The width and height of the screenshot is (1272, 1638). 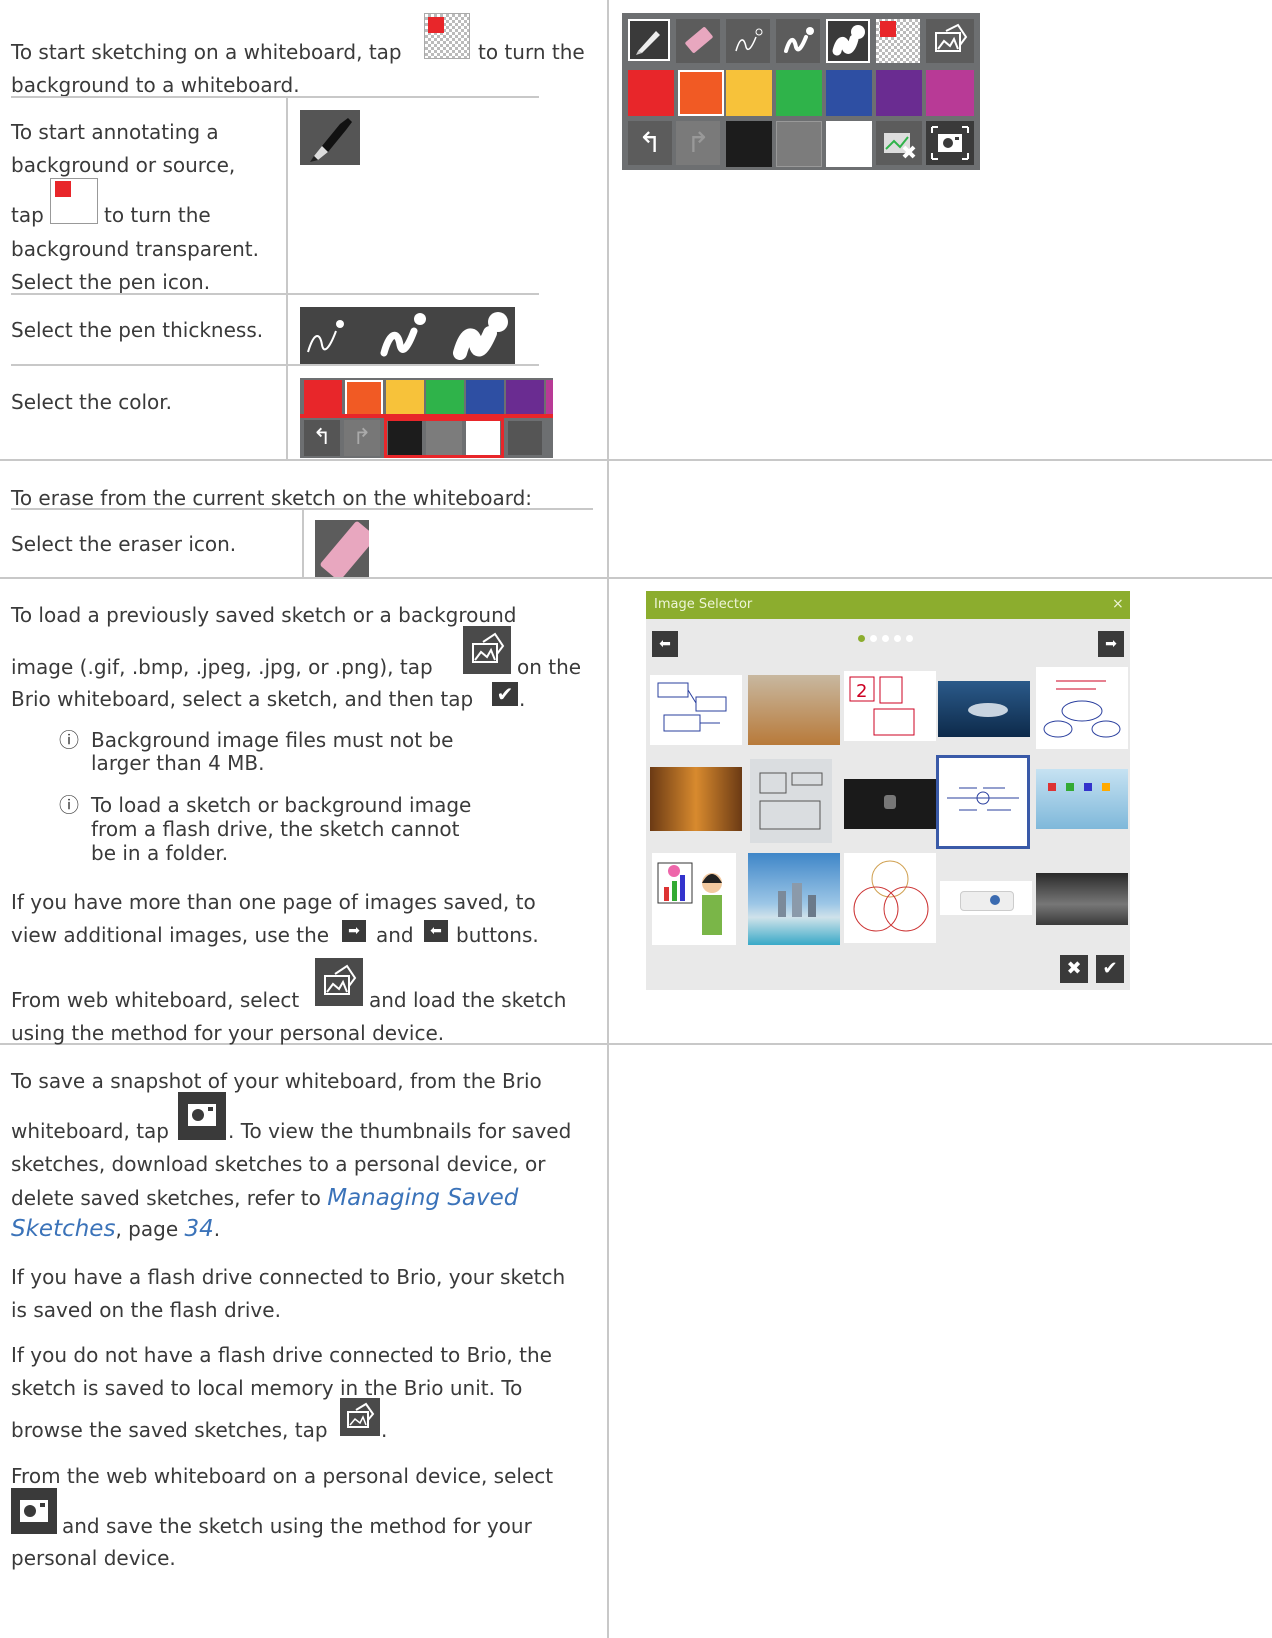 I want to click on thumbnail-desktop, so click(x=1082, y=799).